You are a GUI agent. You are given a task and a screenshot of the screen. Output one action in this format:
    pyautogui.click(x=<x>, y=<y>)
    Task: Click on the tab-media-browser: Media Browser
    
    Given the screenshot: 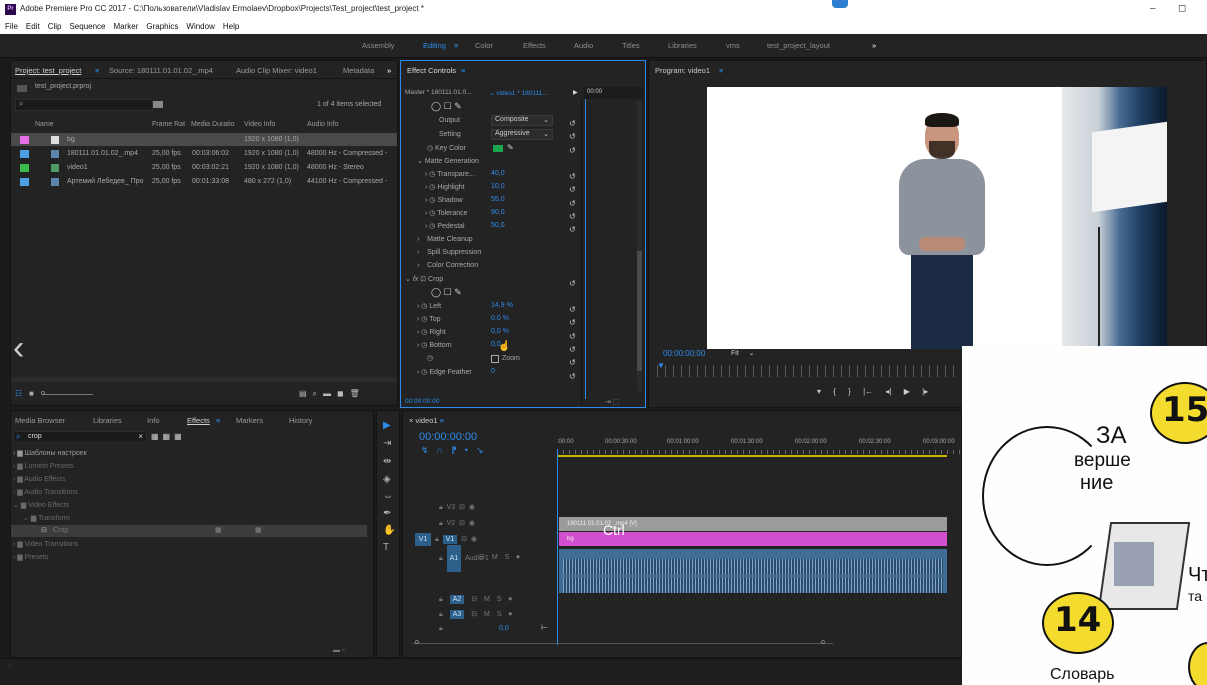 What is the action you would take?
    pyautogui.click(x=40, y=420)
    